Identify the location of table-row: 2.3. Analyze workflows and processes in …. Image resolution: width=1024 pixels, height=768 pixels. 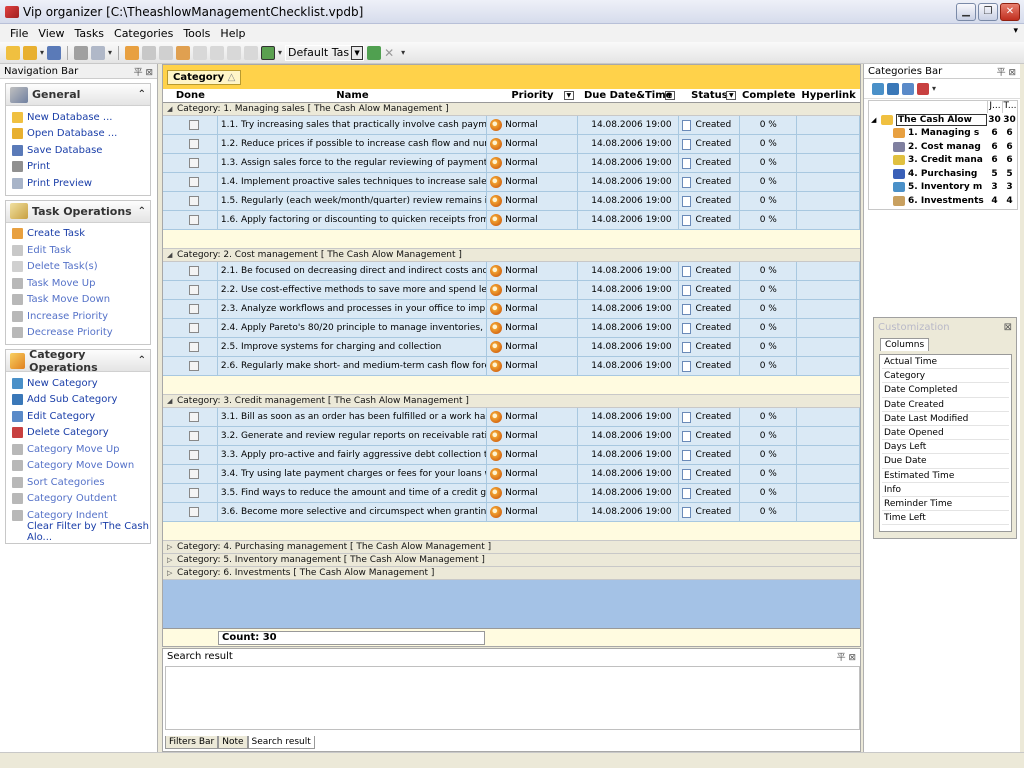
(512, 309).